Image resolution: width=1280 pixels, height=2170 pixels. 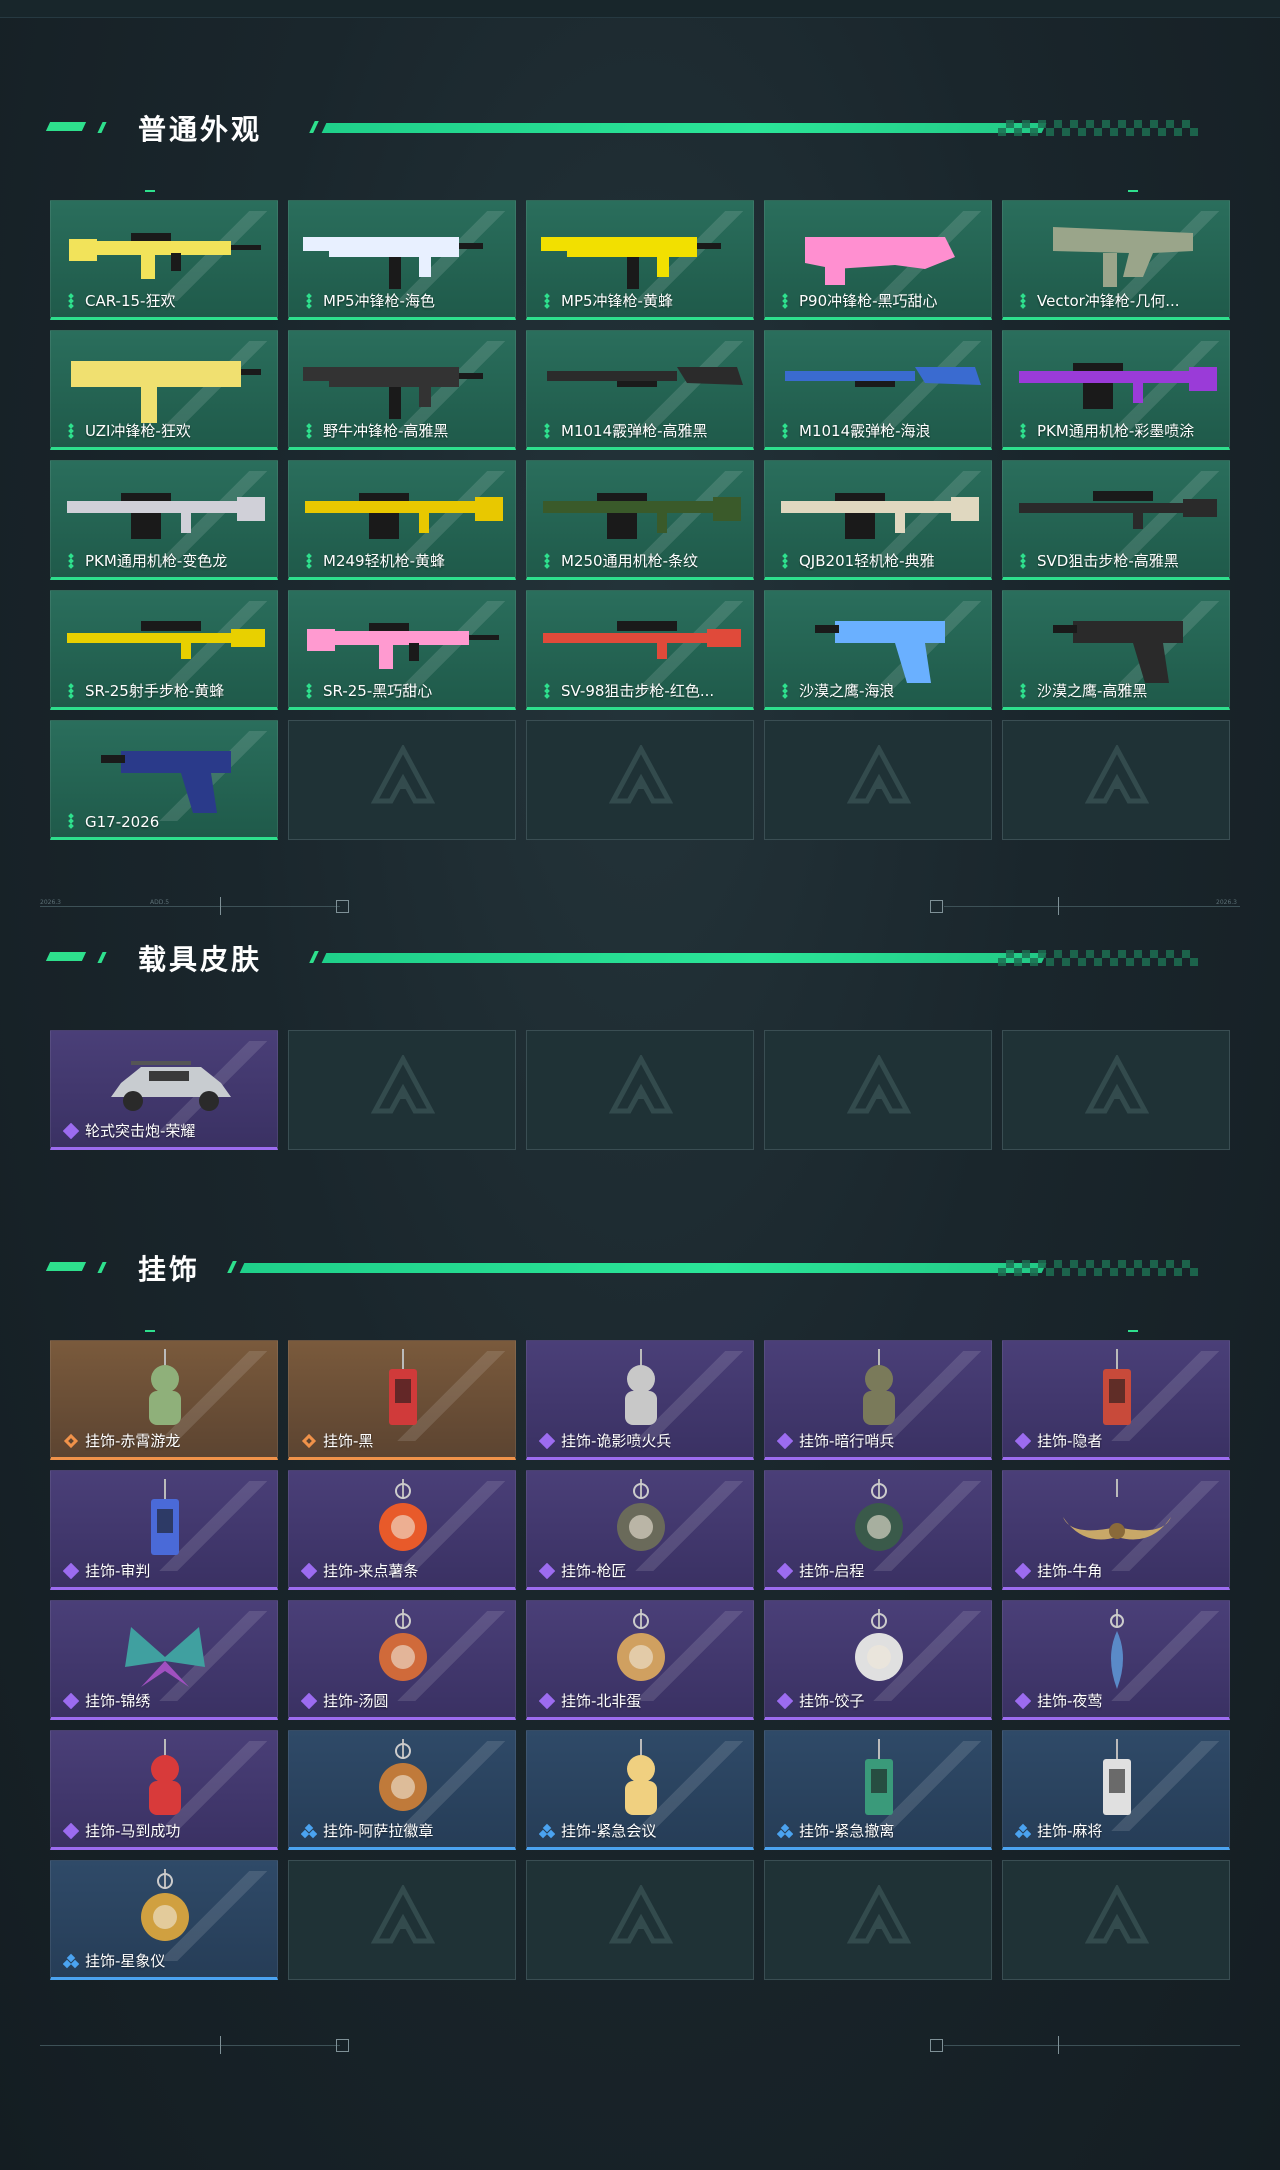 What do you see at coordinates (125, 1961) in the screenshot?
I see `item-name: 挂饰-星象仪` at bounding box center [125, 1961].